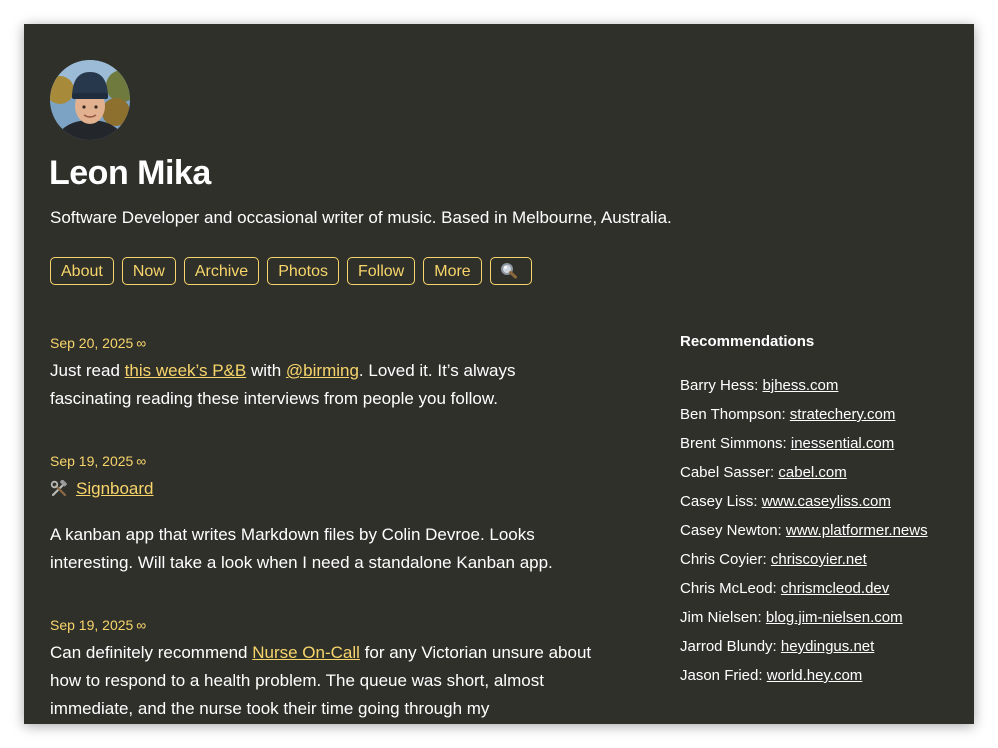 Image resolution: width=998 pixels, height=748 pixels. Describe the element at coordinates (731, 530) in the screenshot. I see `recommendation-name: Casey Newton:` at that location.